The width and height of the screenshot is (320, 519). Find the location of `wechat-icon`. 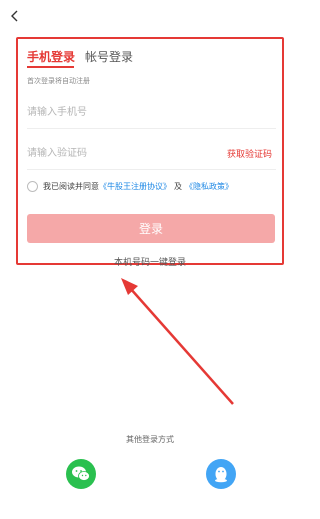

wechat-icon is located at coordinates (81, 473).